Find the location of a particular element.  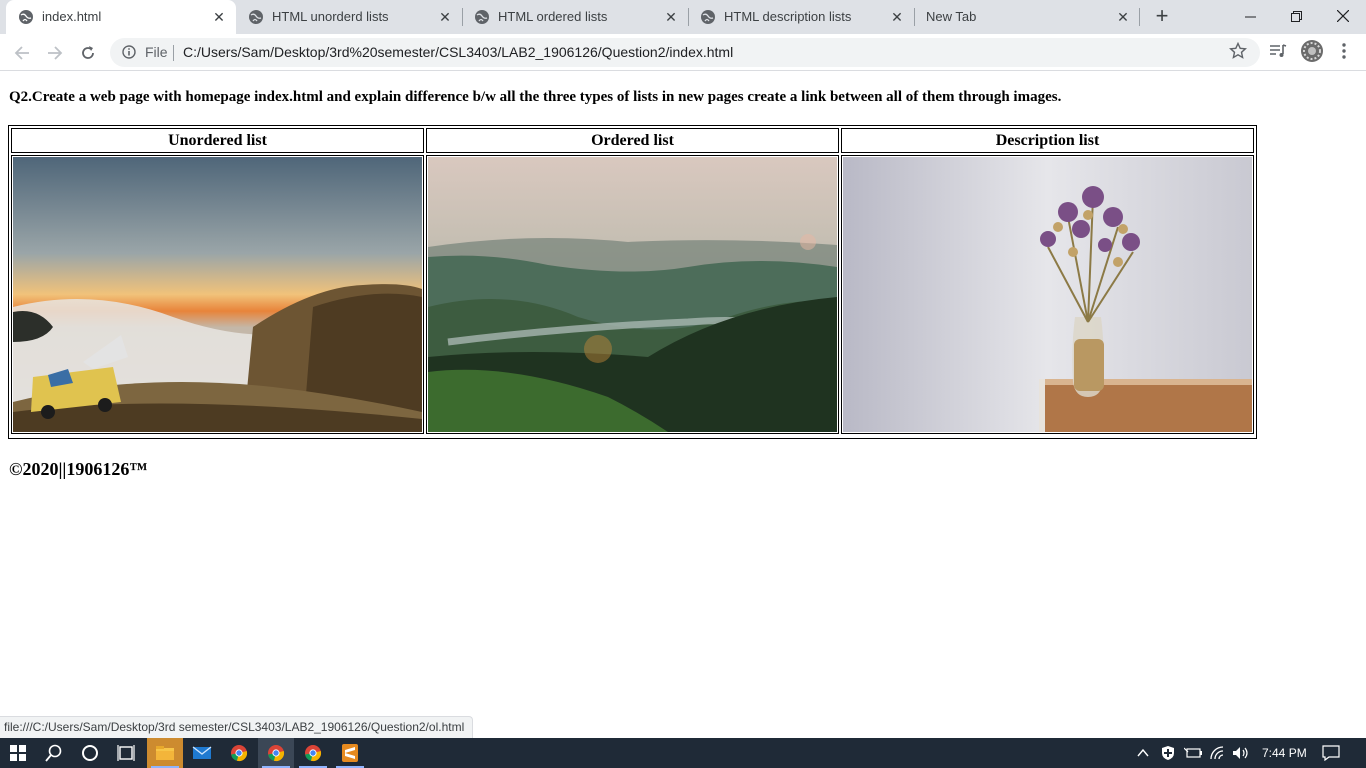

mail-button is located at coordinates (202, 753).